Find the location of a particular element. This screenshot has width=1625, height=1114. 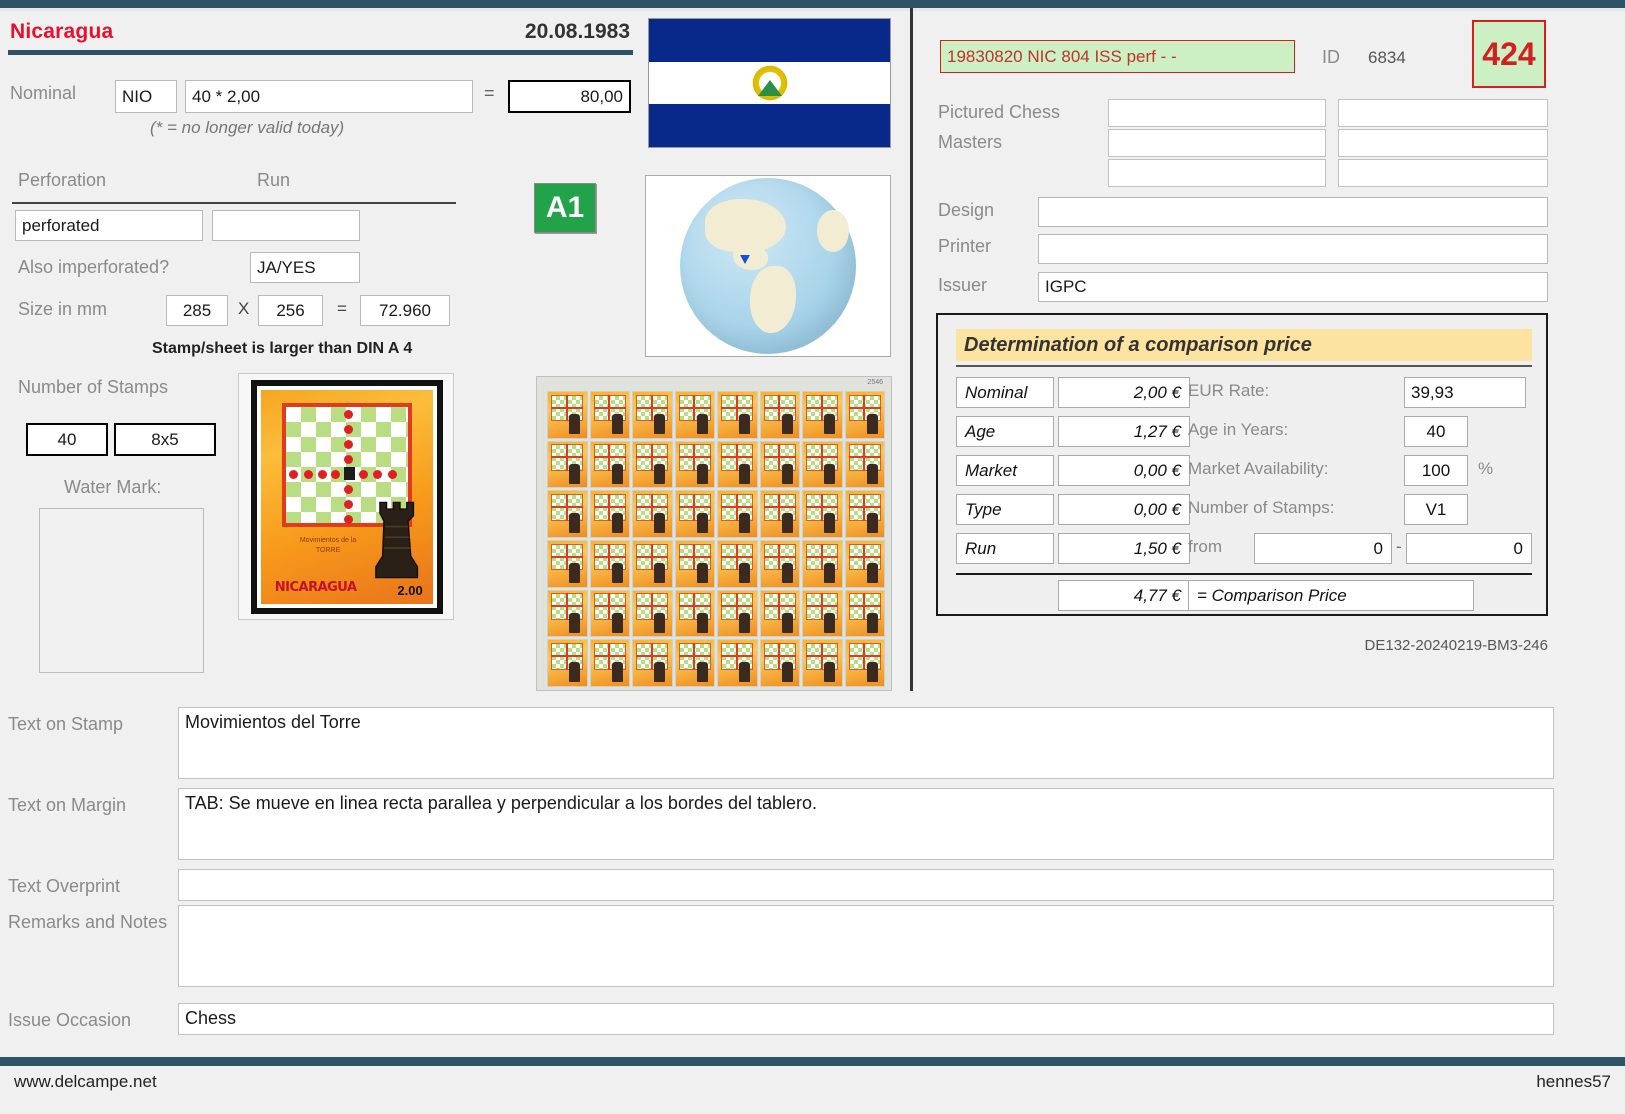

age-in-years-field: 40 is located at coordinates (1436, 431).